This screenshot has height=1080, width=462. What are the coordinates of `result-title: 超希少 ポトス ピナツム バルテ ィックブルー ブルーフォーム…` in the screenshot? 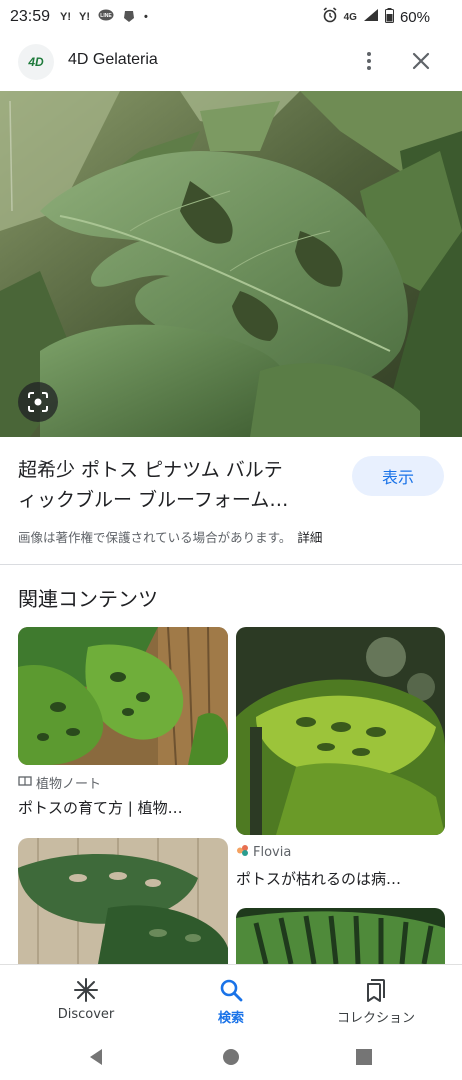 It's located at (179, 485).